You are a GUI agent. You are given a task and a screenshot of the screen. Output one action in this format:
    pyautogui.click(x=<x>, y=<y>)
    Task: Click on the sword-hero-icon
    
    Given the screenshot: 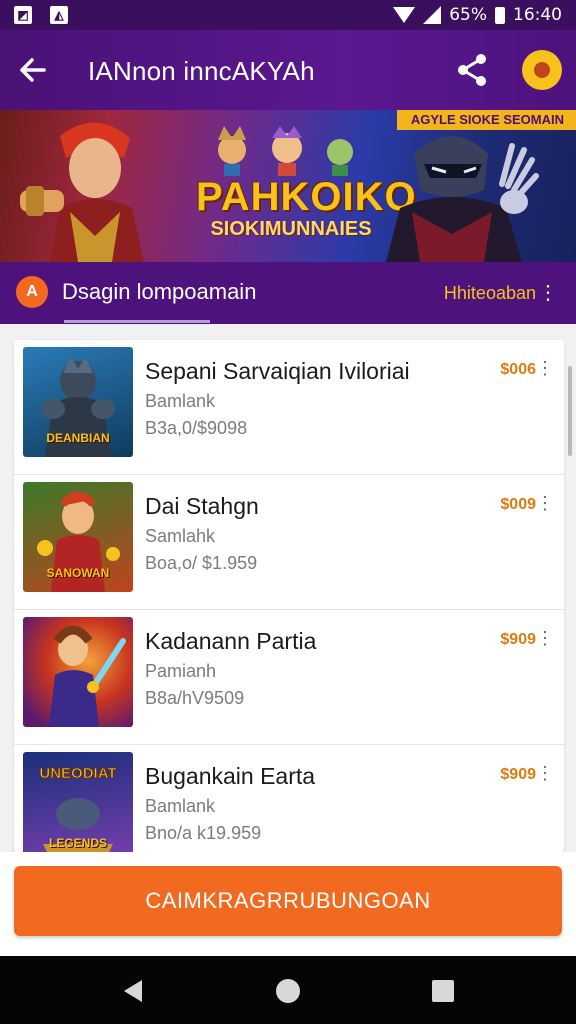 What is the action you would take?
    pyautogui.click(x=87, y=676)
    